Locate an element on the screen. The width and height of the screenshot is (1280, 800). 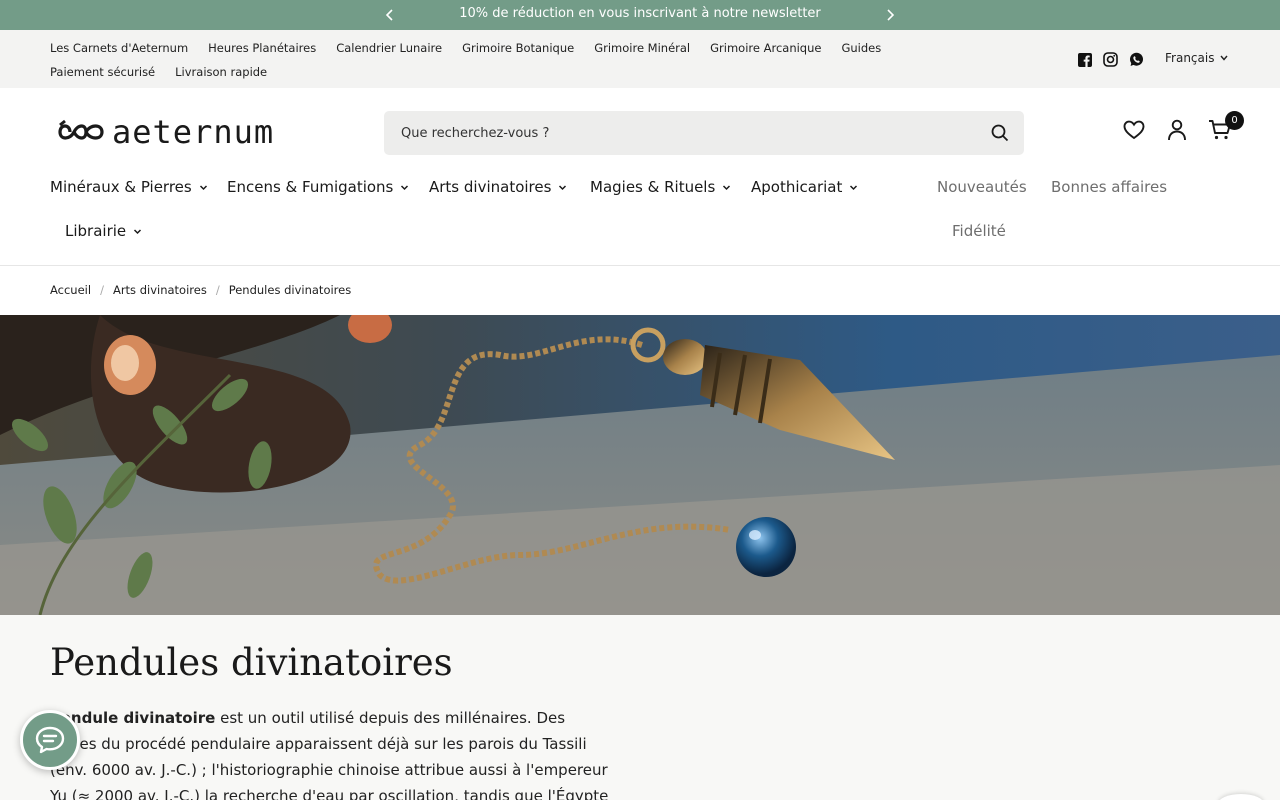
nav-arts-divinatoires: Arts divinatoires is located at coordinates (498, 187).